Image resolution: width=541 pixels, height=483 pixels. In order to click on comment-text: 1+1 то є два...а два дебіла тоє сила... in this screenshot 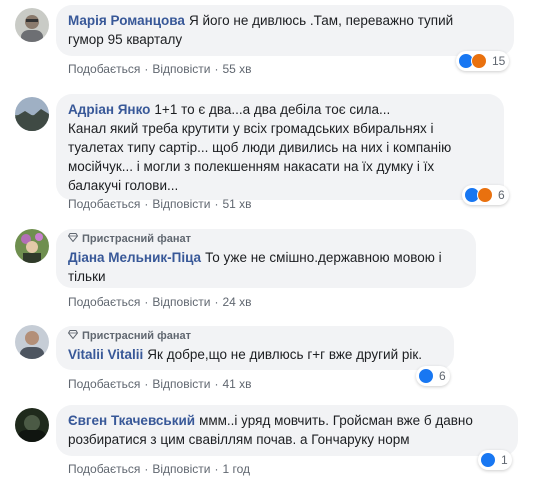, I will do `click(272, 109)`.